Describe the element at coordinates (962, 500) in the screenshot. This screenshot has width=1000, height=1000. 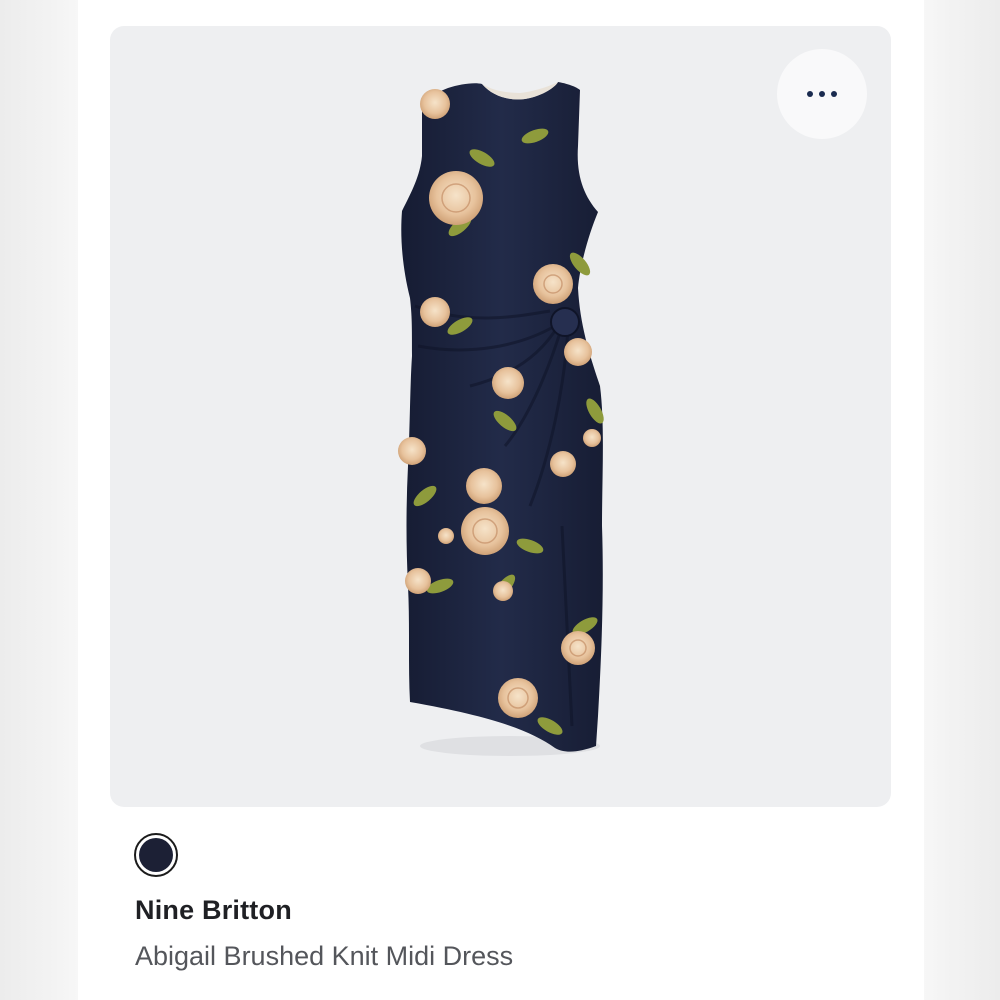
I see `background-right` at that location.